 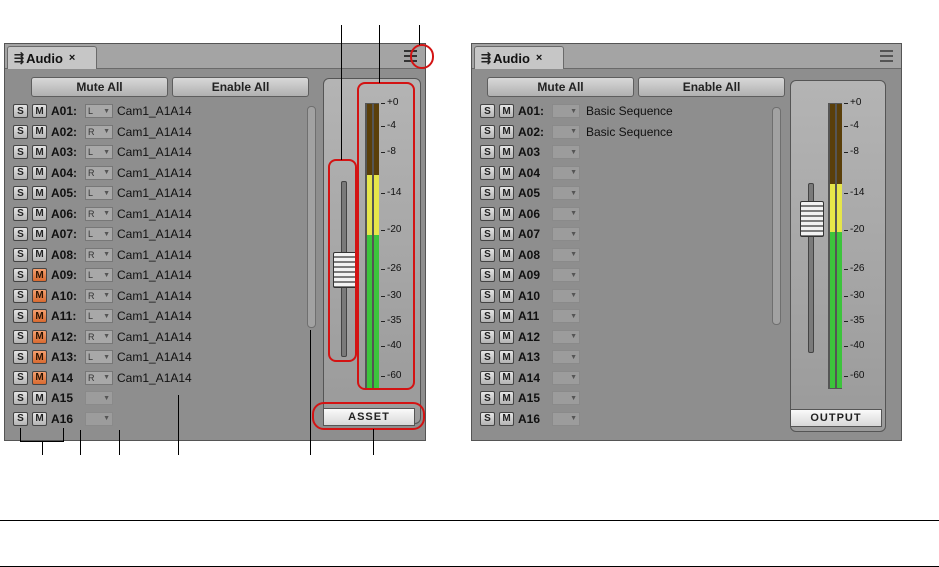 I want to click on enable-all-button: Enable All, so click(x=711, y=87).